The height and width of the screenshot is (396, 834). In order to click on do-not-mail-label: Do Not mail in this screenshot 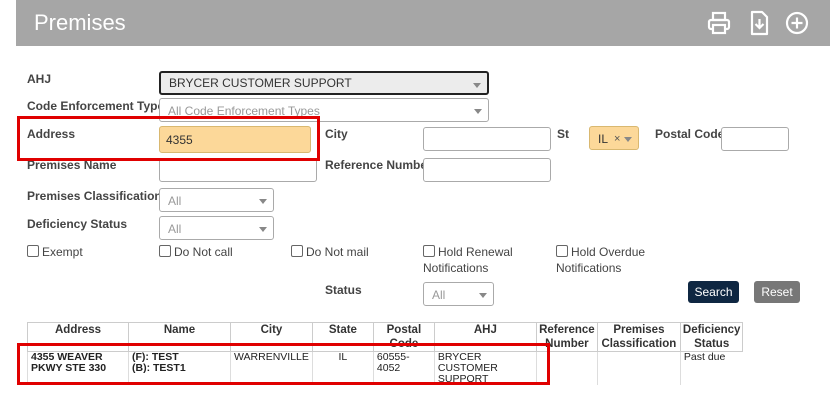, I will do `click(337, 252)`.